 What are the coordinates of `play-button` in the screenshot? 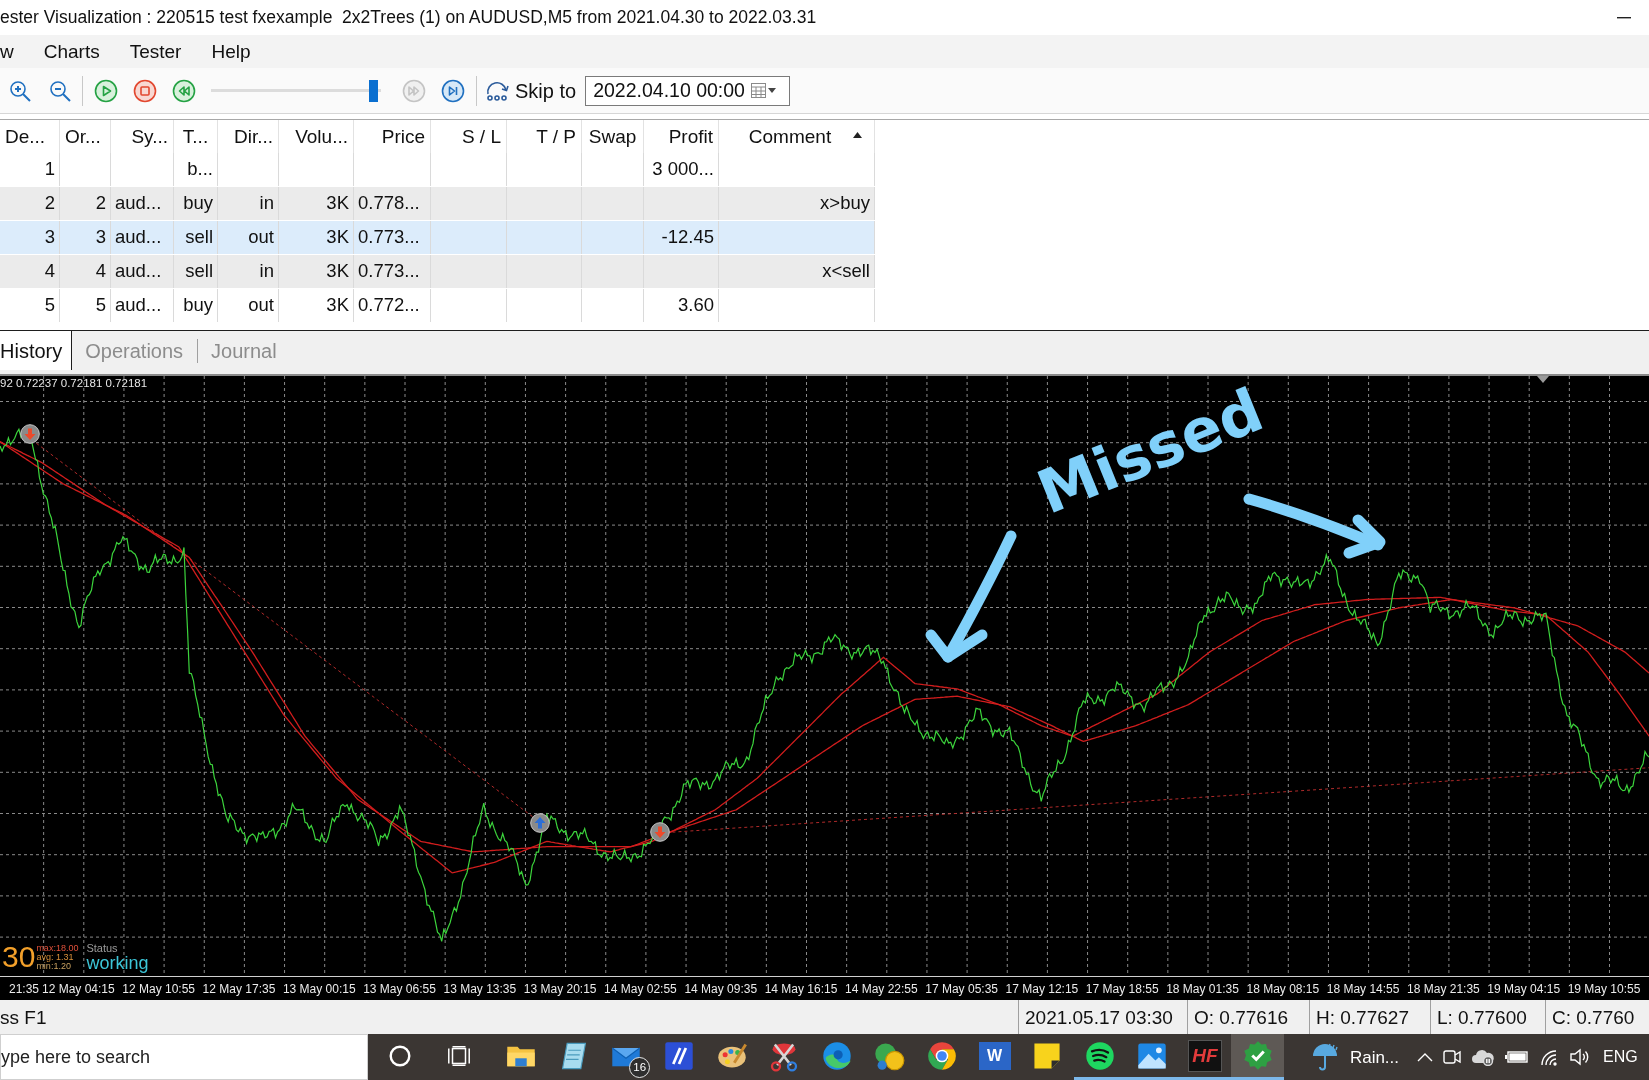 It's located at (106, 90).